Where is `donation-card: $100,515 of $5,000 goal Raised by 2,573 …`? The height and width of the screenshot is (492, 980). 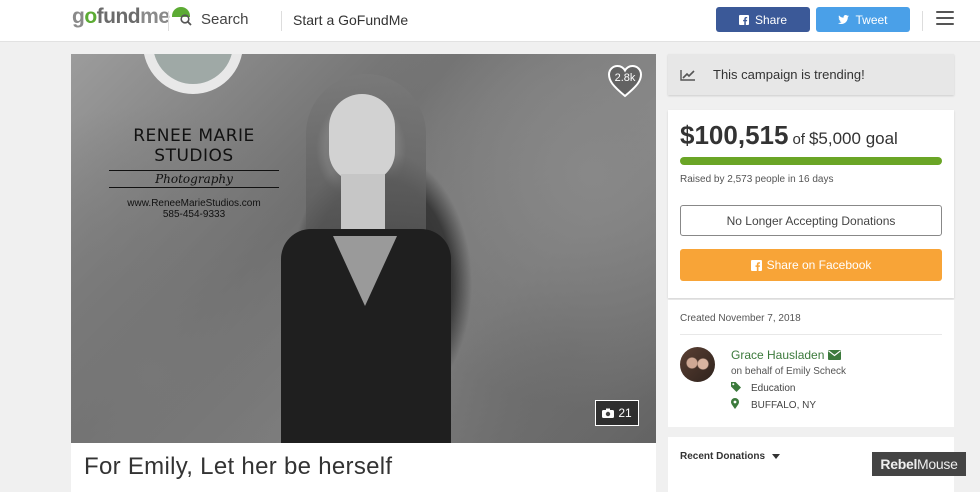
donation-card: $100,515 of $5,000 goal Raised by 2,573 … is located at coordinates (811, 204).